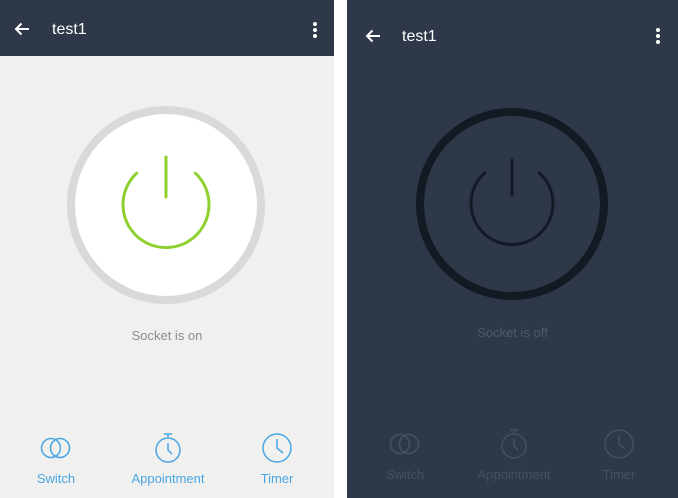 This screenshot has height=498, width=678. I want to click on power-icon, so click(512, 202).